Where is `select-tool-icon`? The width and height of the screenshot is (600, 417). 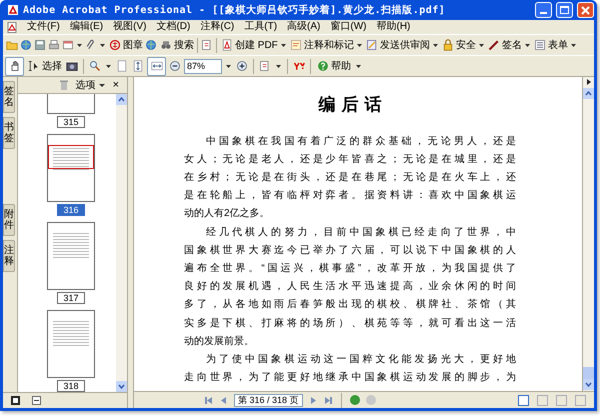
select-tool-icon is located at coordinates (34, 66).